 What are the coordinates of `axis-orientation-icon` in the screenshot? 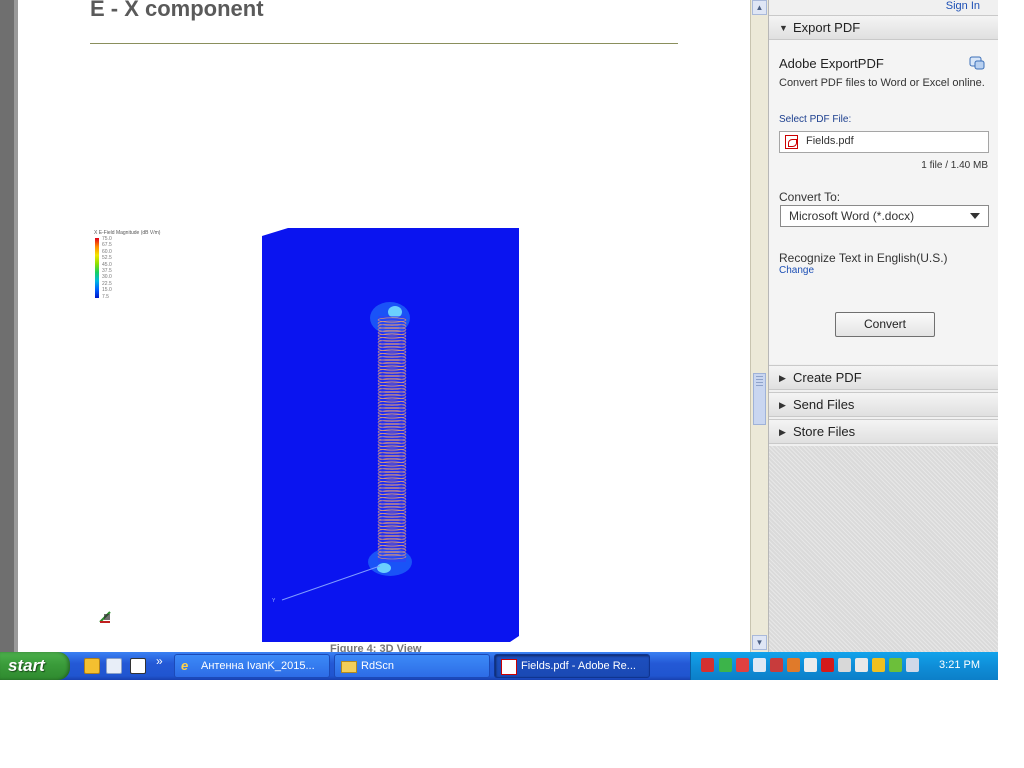 It's located at (105, 617).